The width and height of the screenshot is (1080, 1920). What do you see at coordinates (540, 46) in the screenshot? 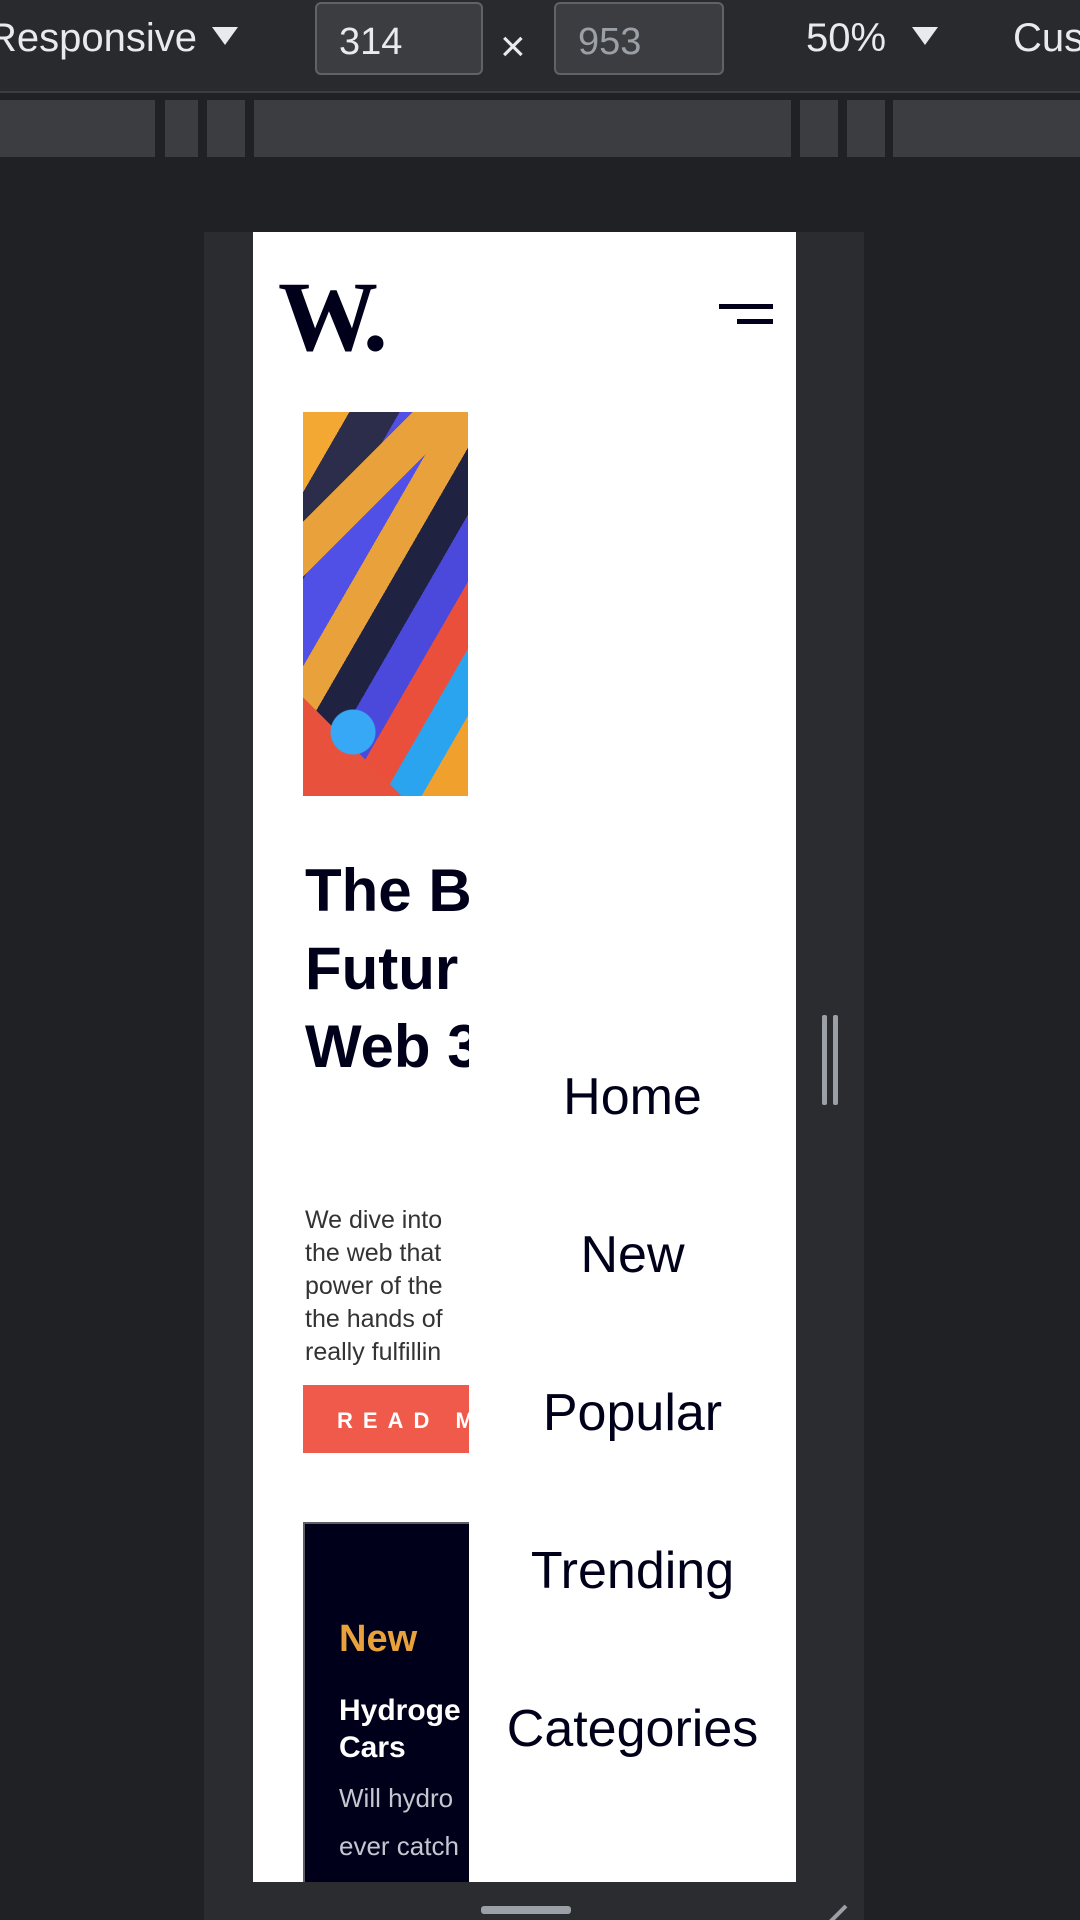
I see `devtools-toolbar: Responsive 314 × 953 50% Cus` at bounding box center [540, 46].